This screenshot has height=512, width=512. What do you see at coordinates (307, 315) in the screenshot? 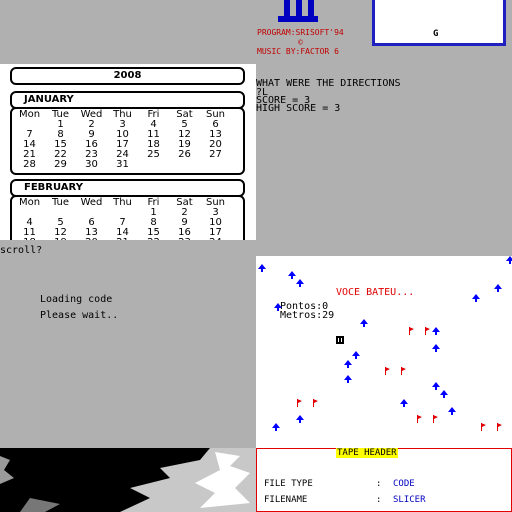
I see `meters-label: Metros:29` at bounding box center [307, 315].